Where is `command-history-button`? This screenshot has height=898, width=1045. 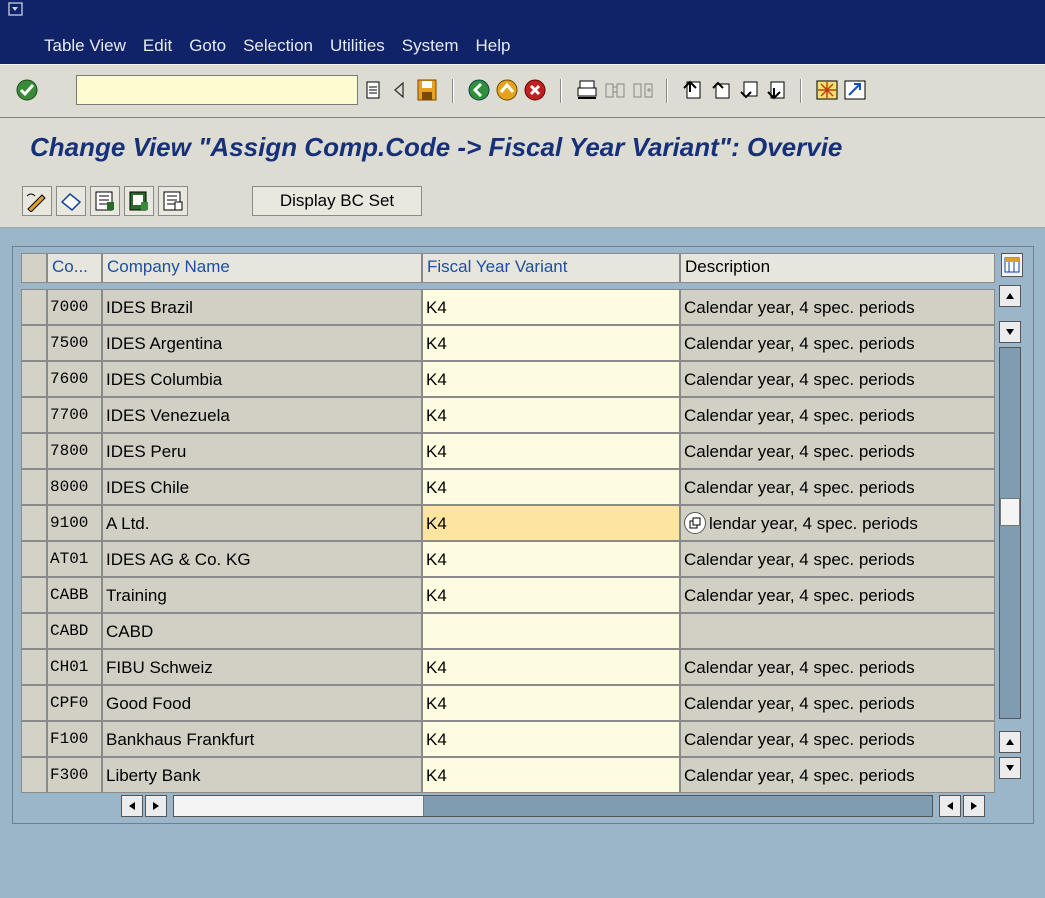
command-history-button is located at coordinates (373, 90).